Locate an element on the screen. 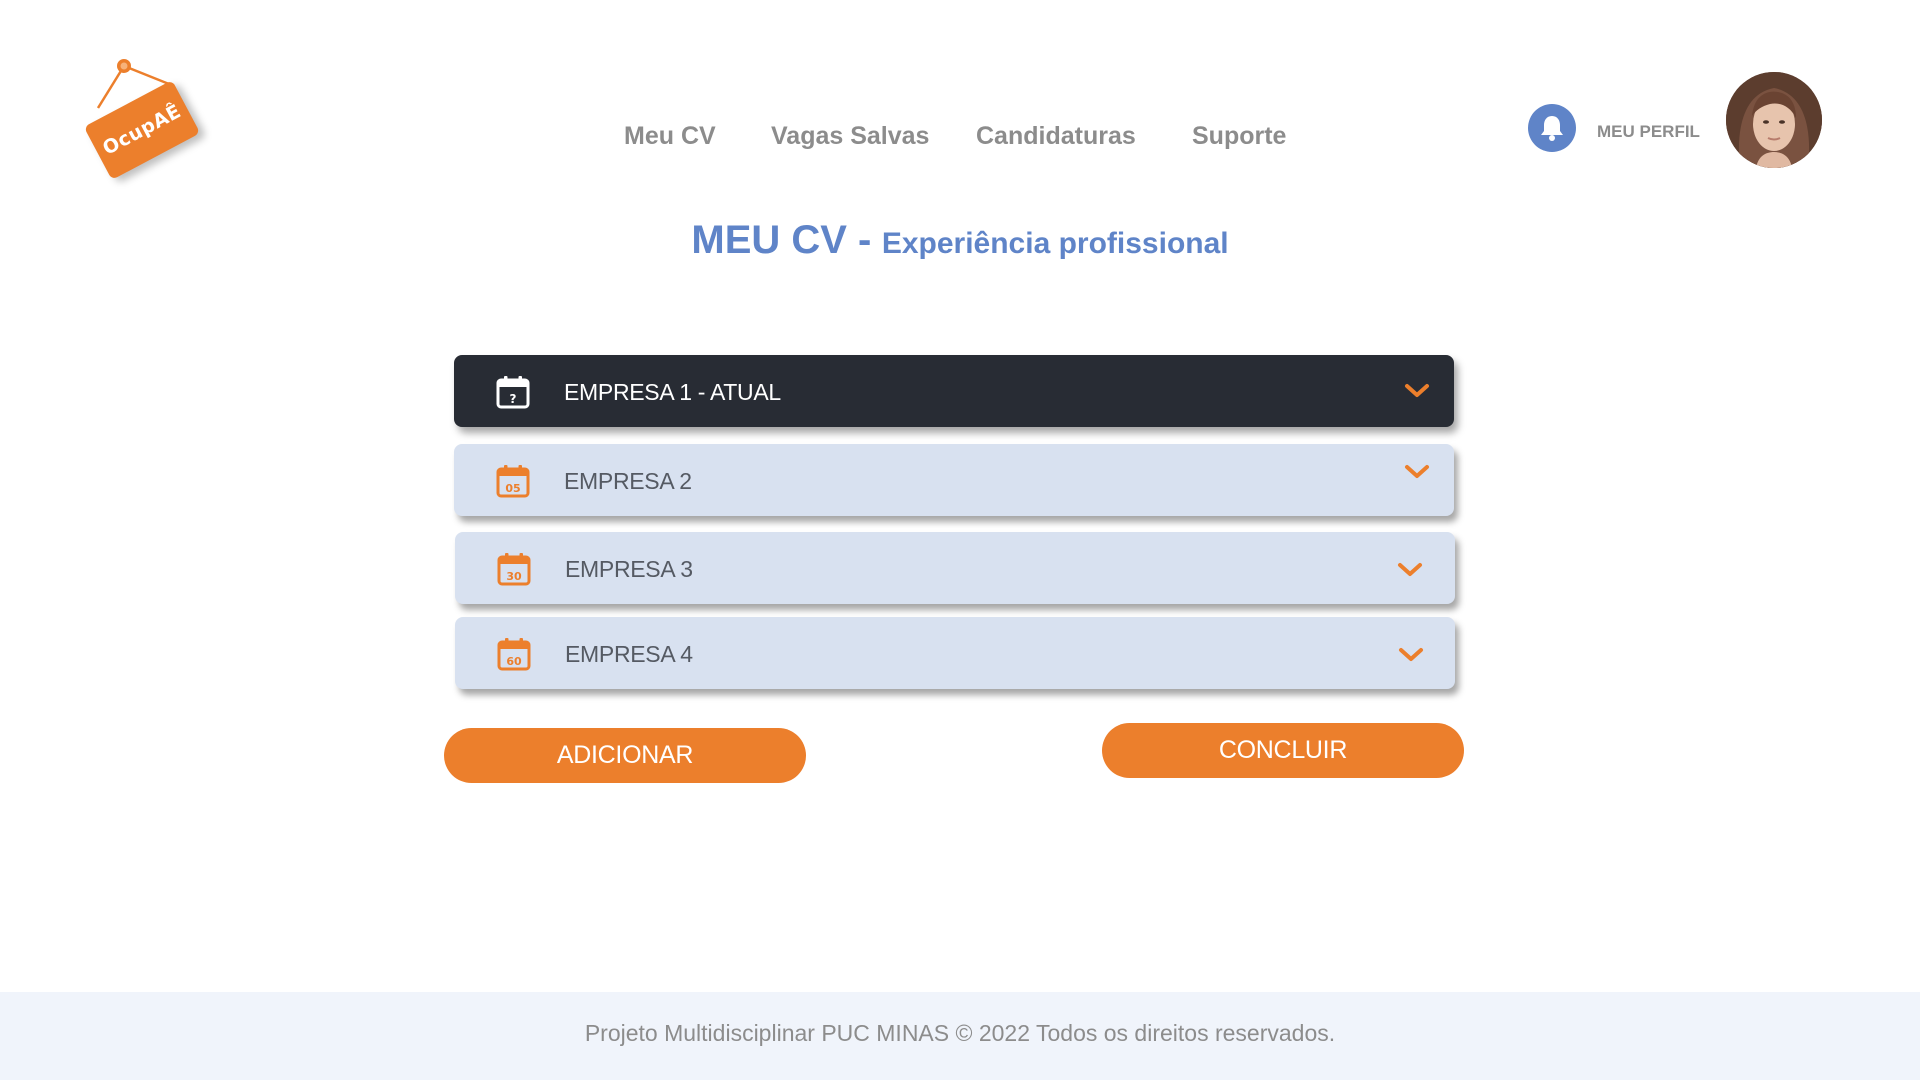 This screenshot has height=1080, width=1920. nav-item-vagas-salvas: Vagas Salvas is located at coordinates (850, 136).